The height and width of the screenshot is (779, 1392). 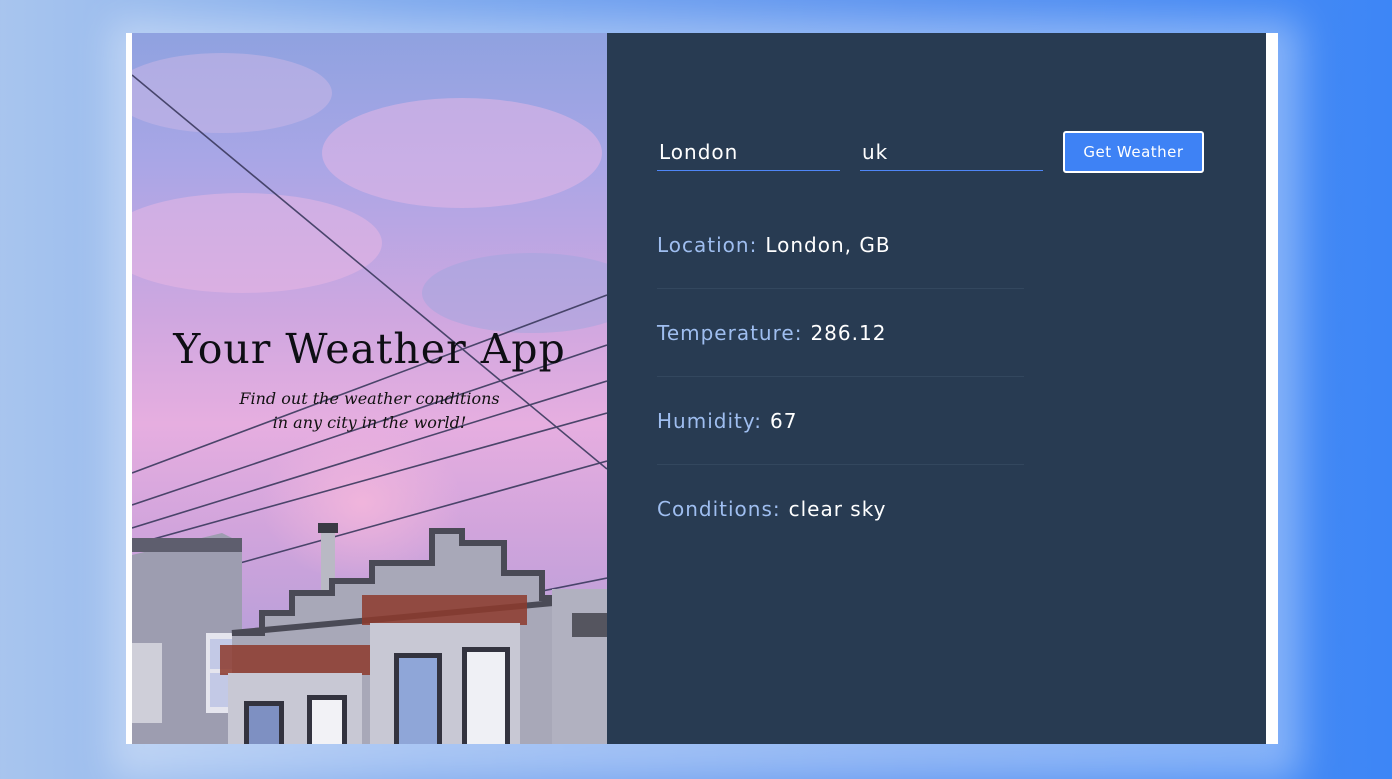 What do you see at coordinates (840, 421) in the screenshot?
I see `result-humidity: Humidity: 67` at bounding box center [840, 421].